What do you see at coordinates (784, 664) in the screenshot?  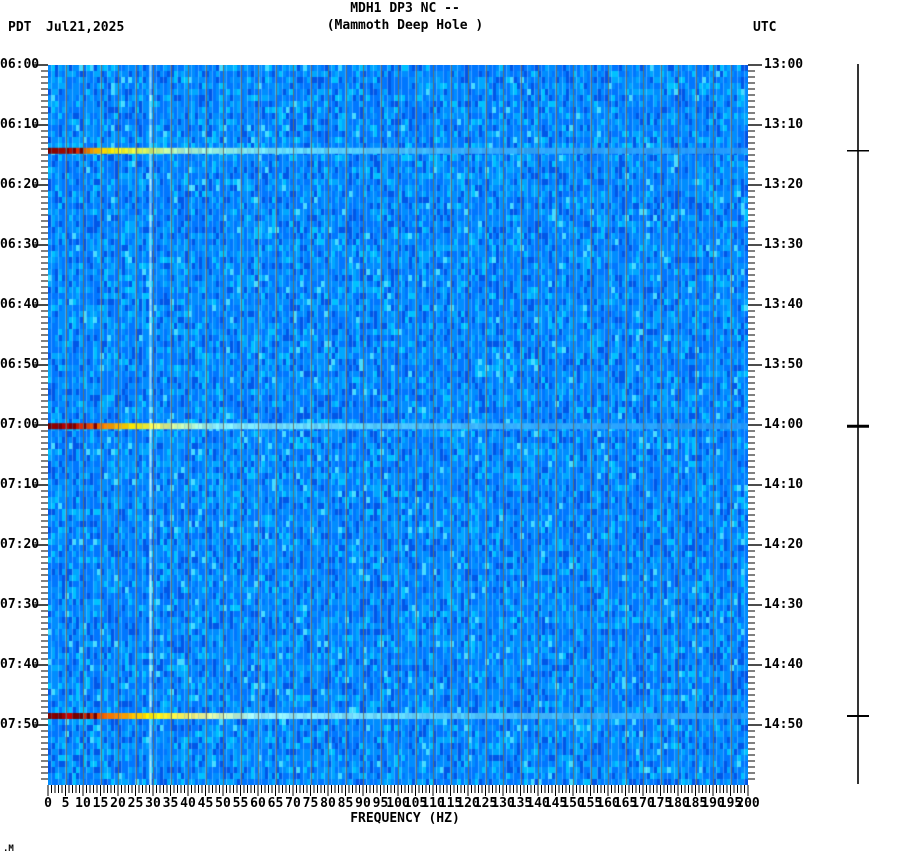 I see `right-time-label: 14:40` at bounding box center [784, 664].